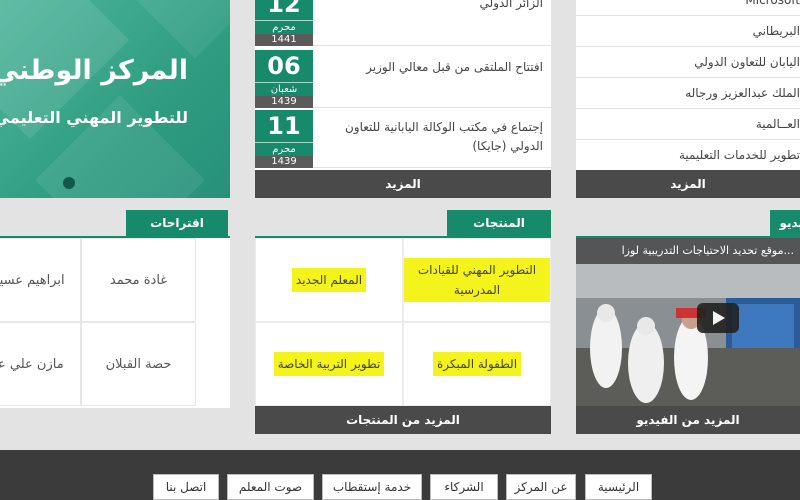  Describe the element at coordinates (138, 364) in the screenshot. I see `teacher-name: حصة القبلان` at that location.